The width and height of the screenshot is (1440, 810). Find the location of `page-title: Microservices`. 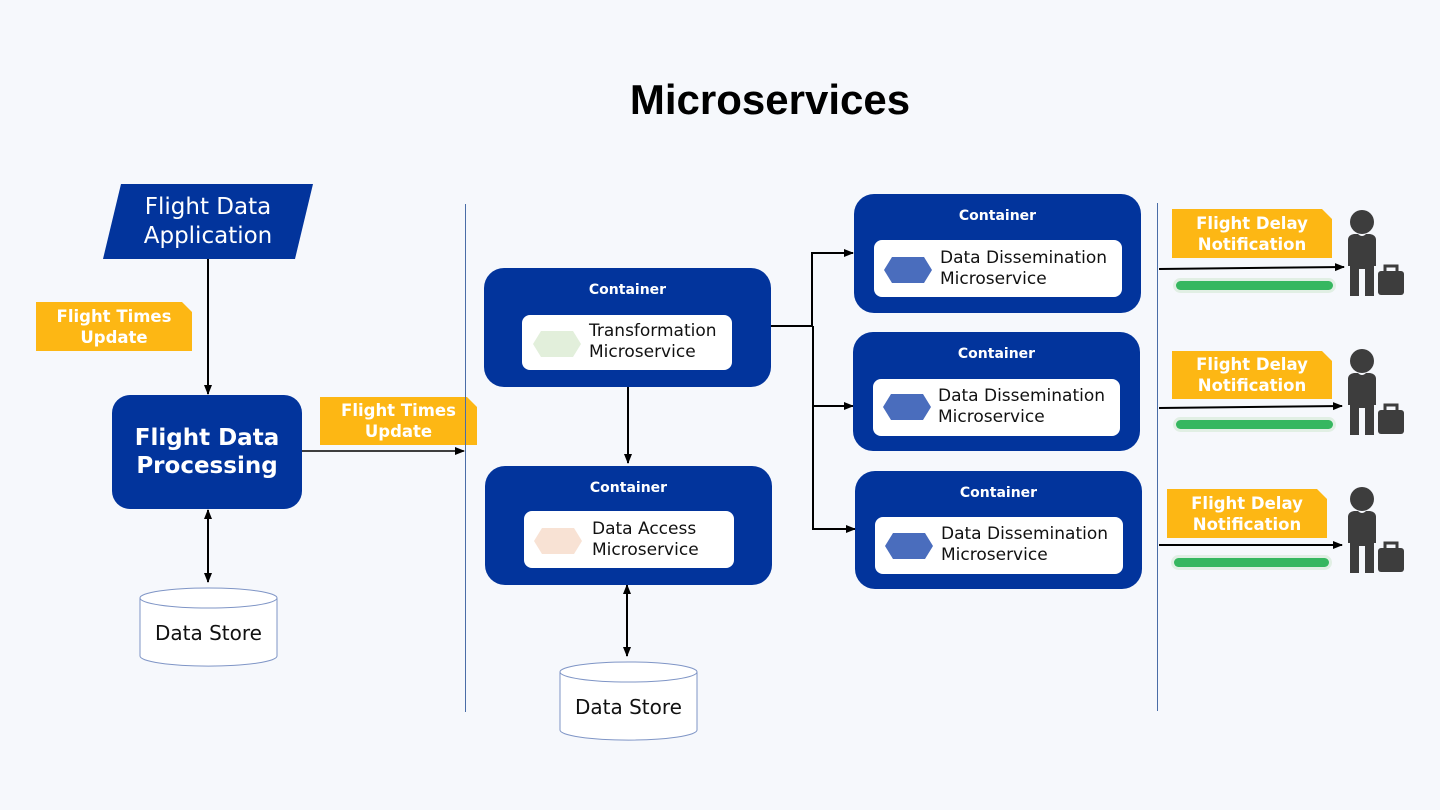

page-title: Microservices is located at coordinates (770, 99).